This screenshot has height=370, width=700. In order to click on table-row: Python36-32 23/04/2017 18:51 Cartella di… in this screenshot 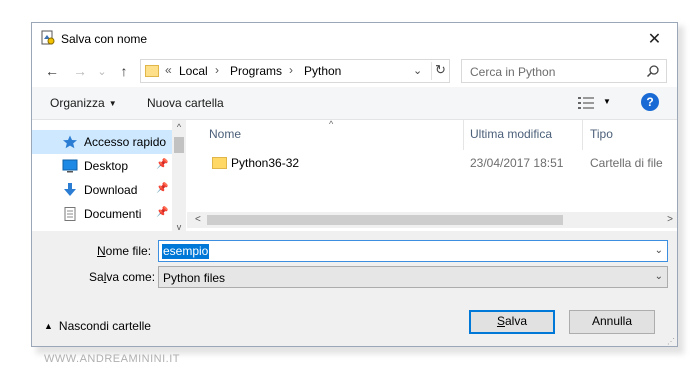, I will do `click(432, 163)`.